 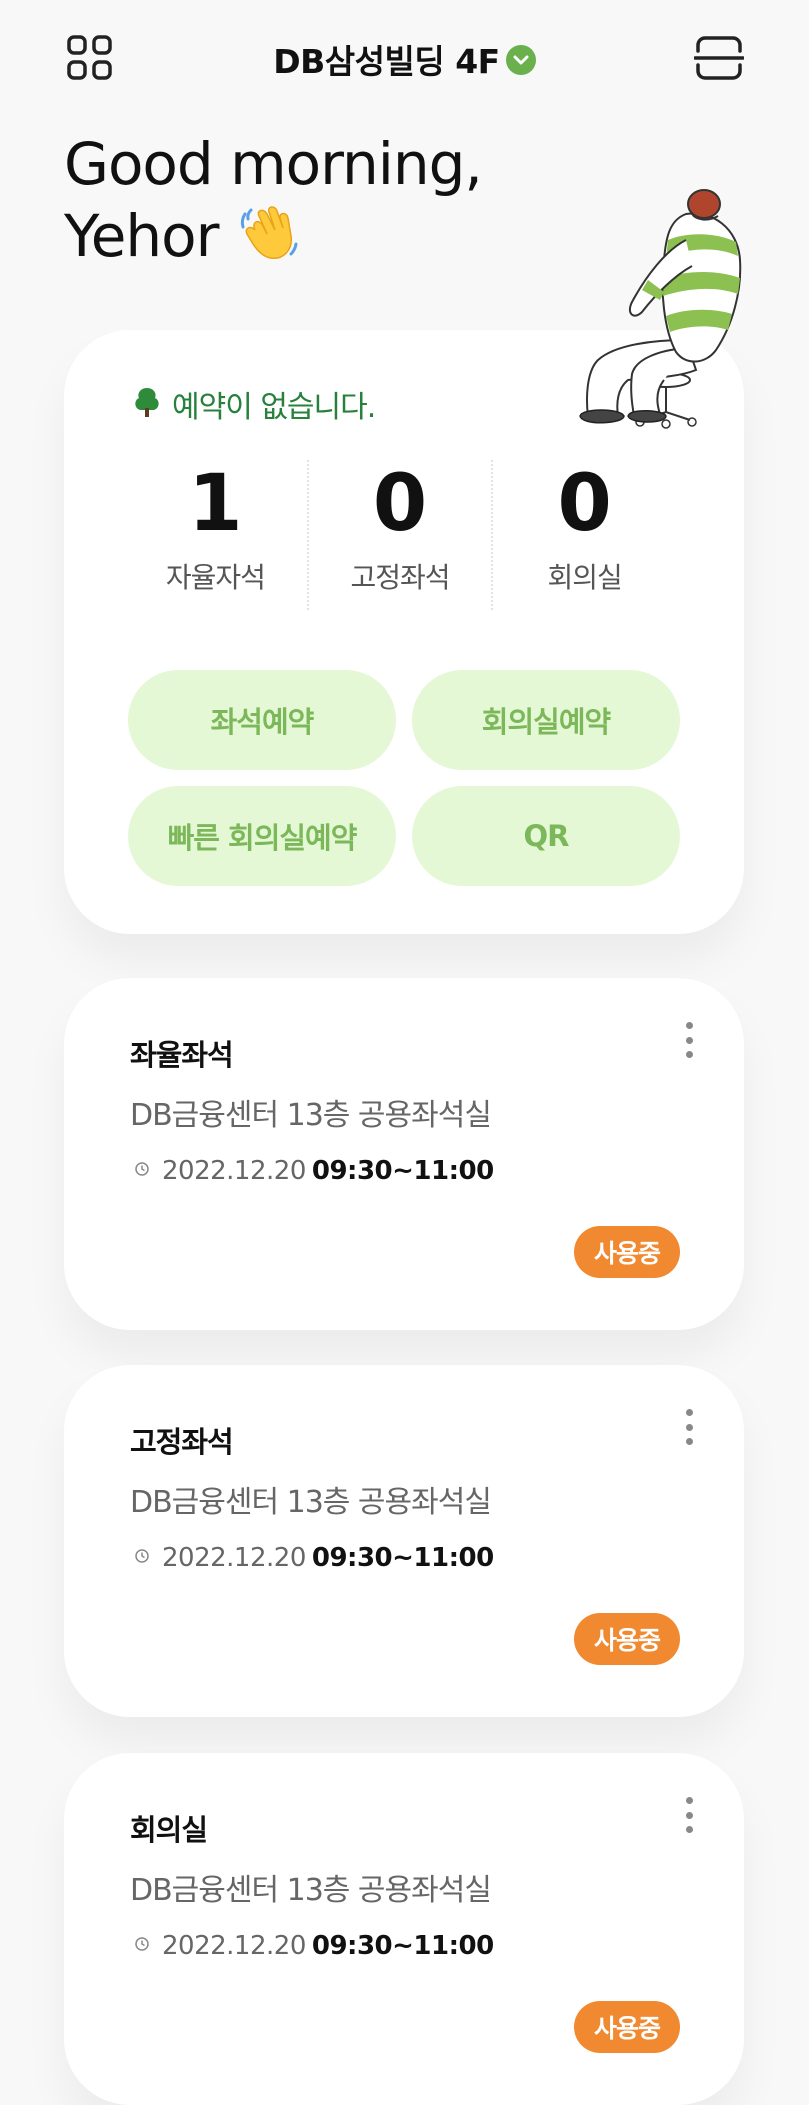 I want to click on greeting-line2: Yehor, so click(x=273, y=240).